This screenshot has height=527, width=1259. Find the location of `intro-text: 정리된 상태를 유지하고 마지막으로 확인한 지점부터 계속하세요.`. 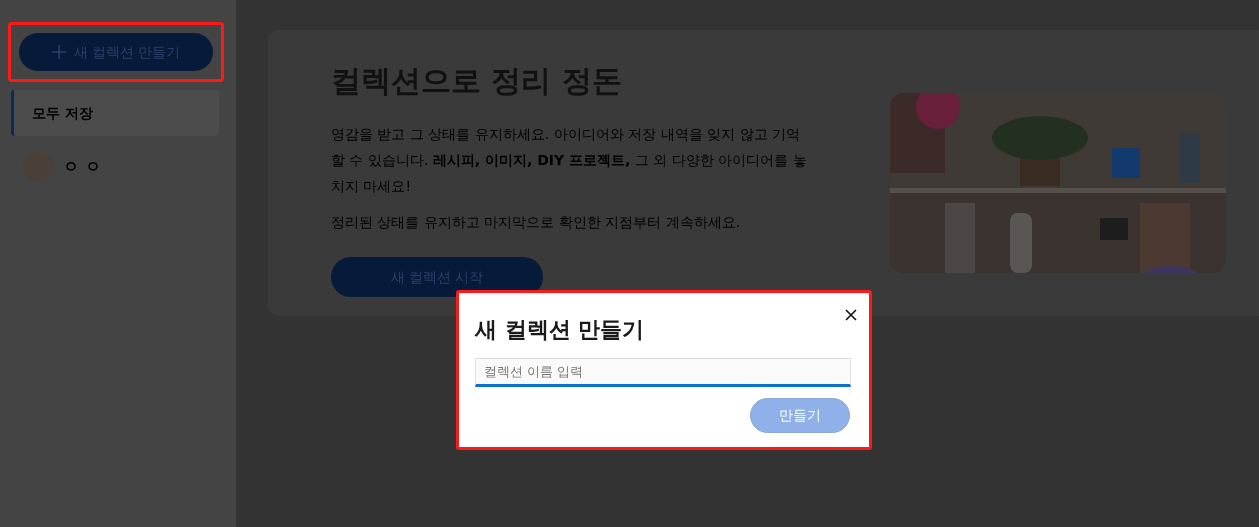

intro-text: 정리된 상태를 유지하고 마지막으로 확인한 지점부터 계속하세요. is located at coordinates (536, 222).